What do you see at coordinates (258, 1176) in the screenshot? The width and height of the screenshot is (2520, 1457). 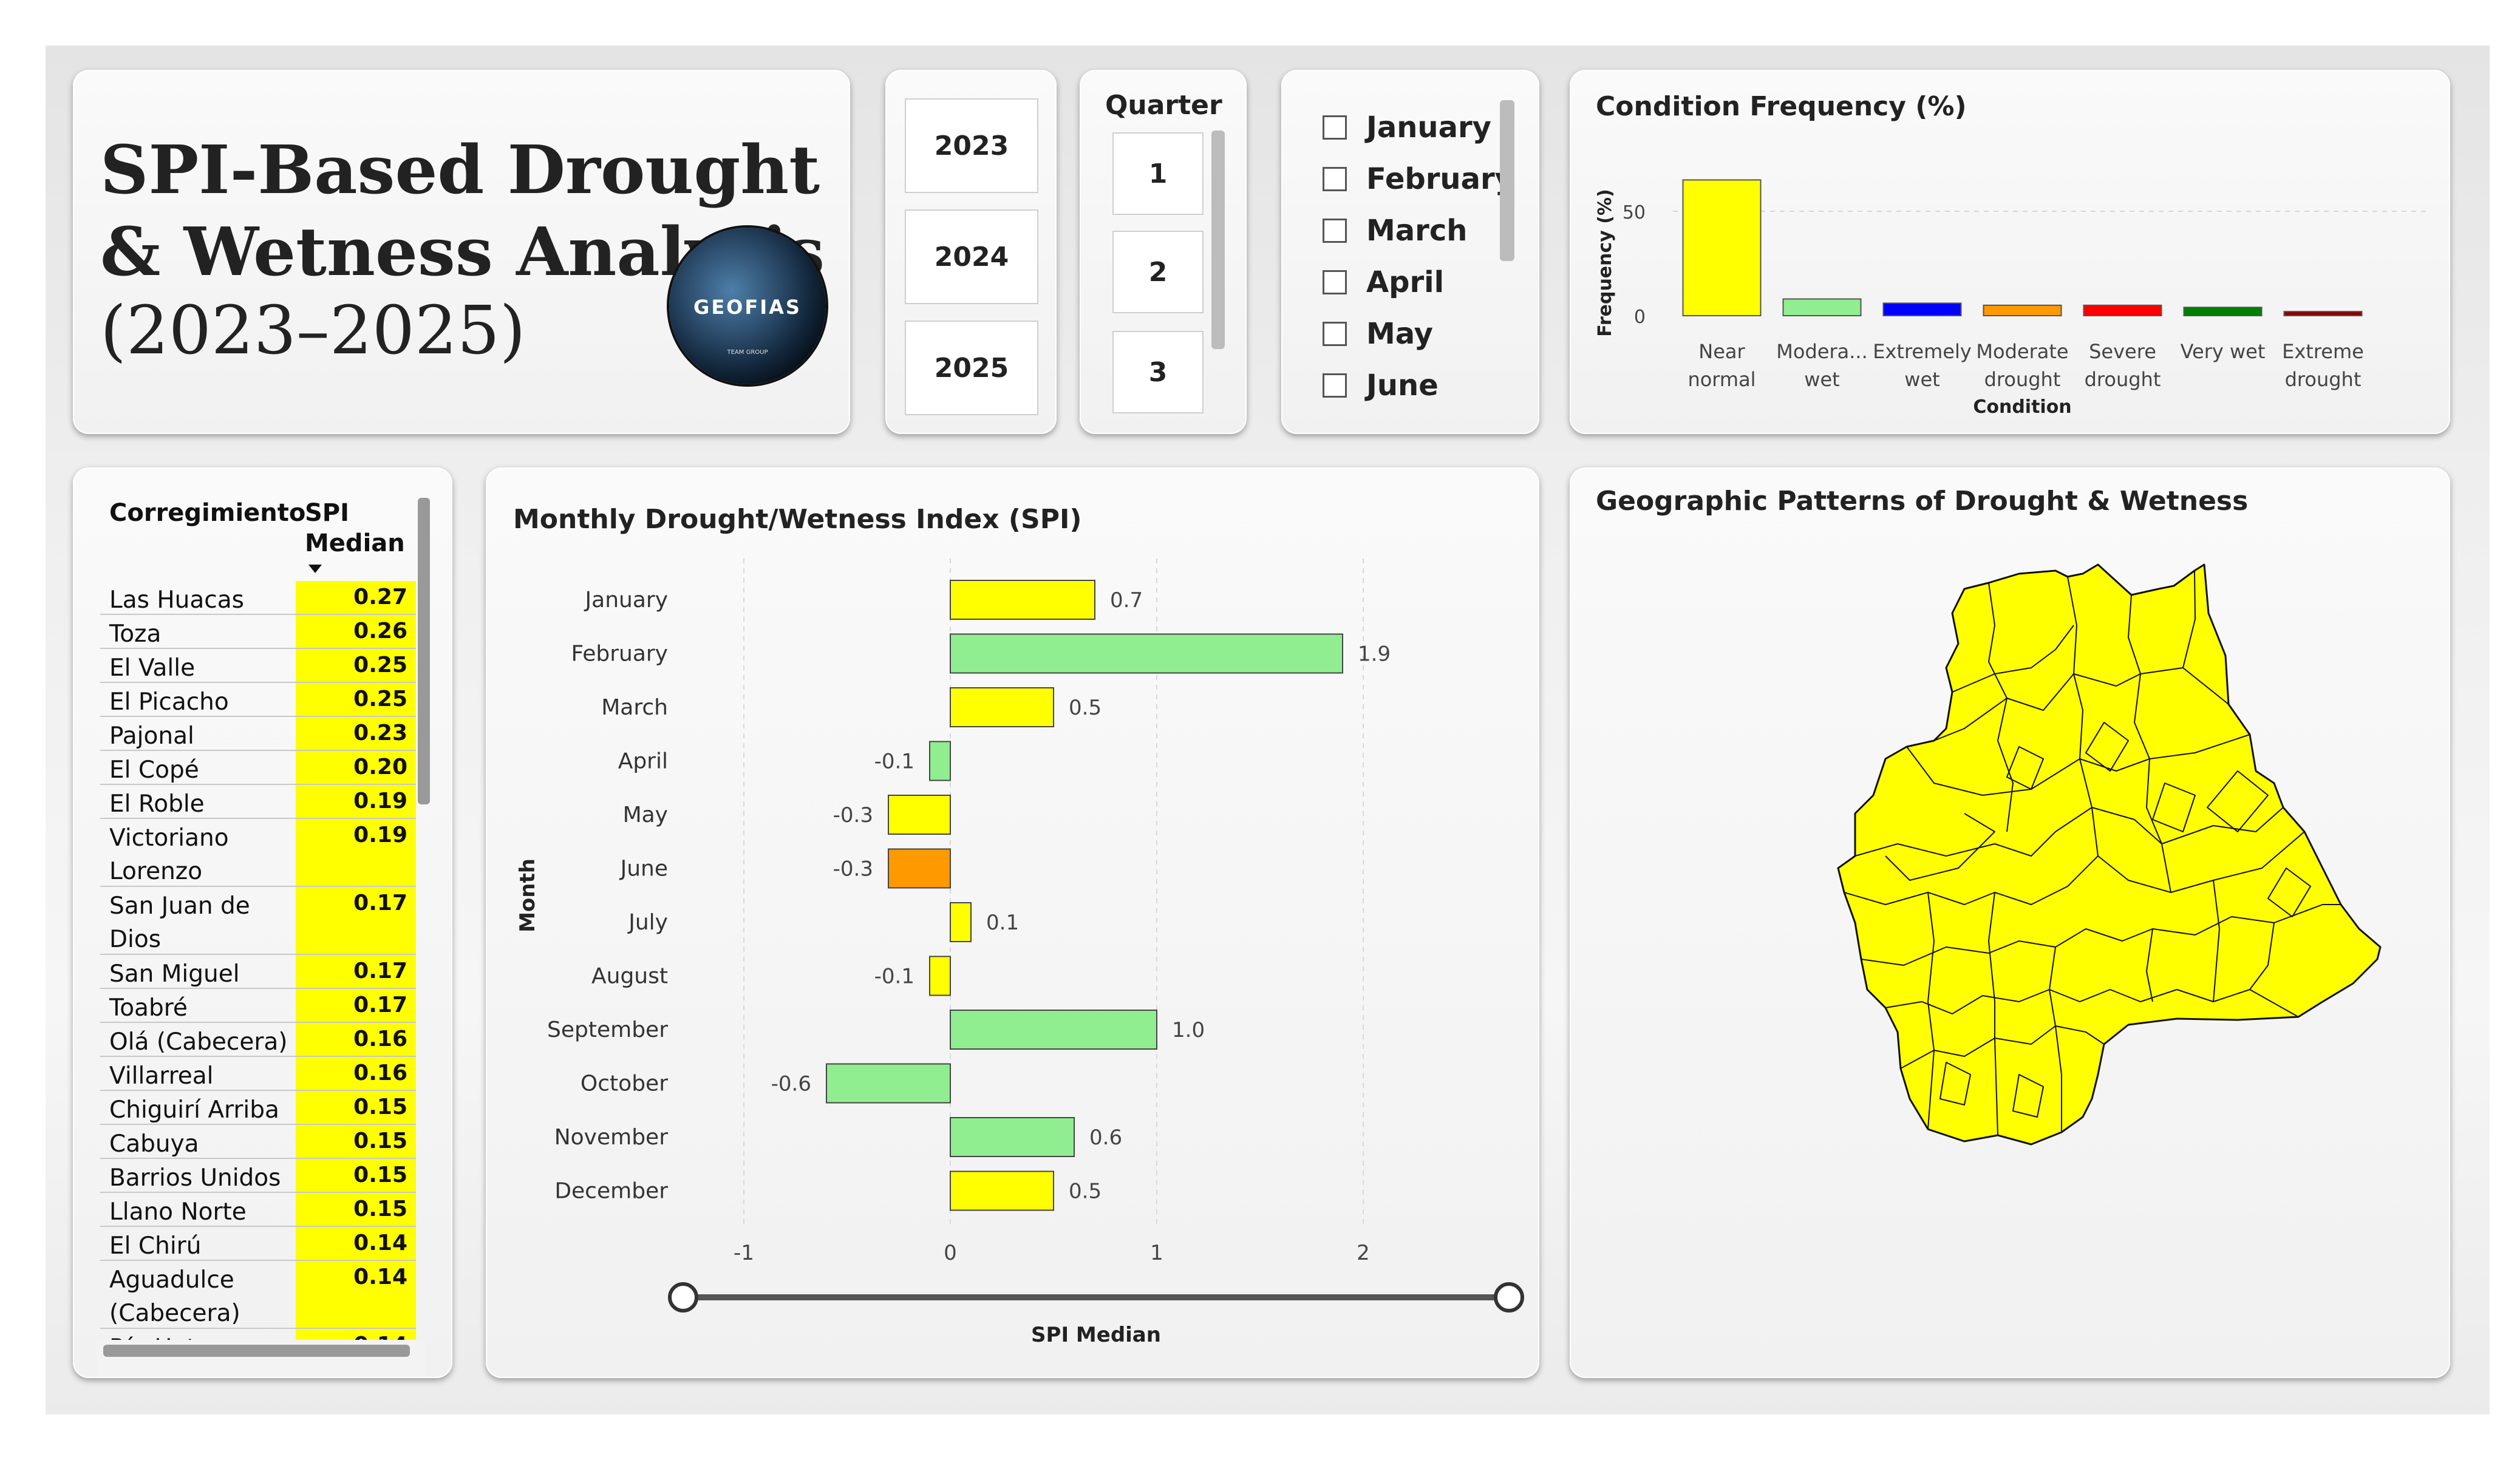 I see `table-row: Barrios Unidos 0.15` at bounding box center [258, 1176].